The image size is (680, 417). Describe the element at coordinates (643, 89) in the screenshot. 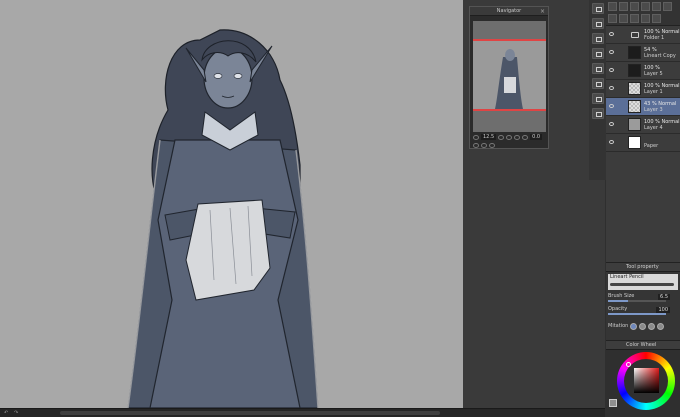

I see `layer-row: 100 % Normal Layer 1` at that location.